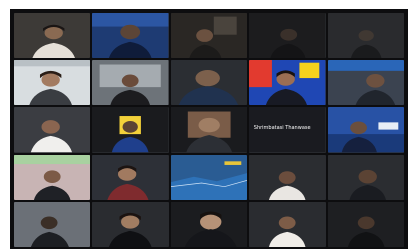 This screenshot has height=252, width=417. I want to click on participant-tile-14: Shrimbatasi Thanwase, so click(287, 130).